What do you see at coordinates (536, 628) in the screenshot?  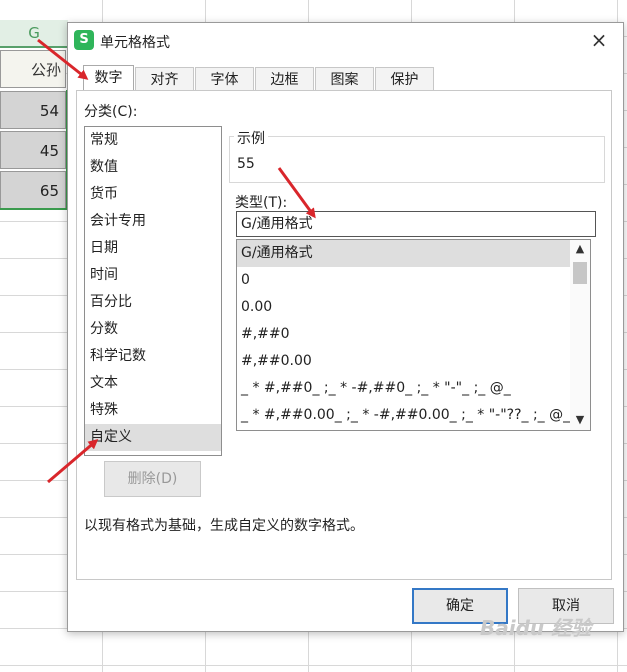 I see `watermark: Baidu 经验` at bounding box center [536, 628].